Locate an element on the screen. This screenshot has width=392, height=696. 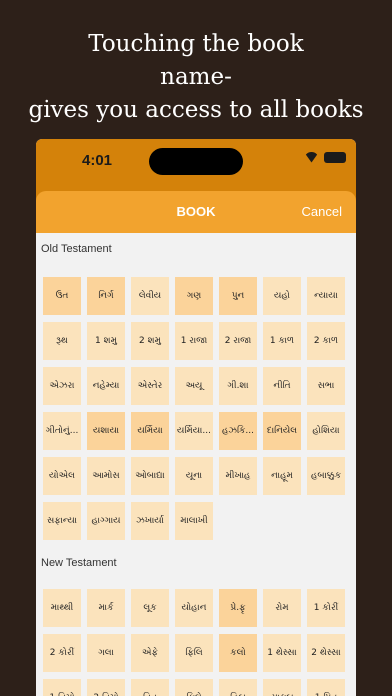
book-tile: કલો is located at coordinates (238, 653).